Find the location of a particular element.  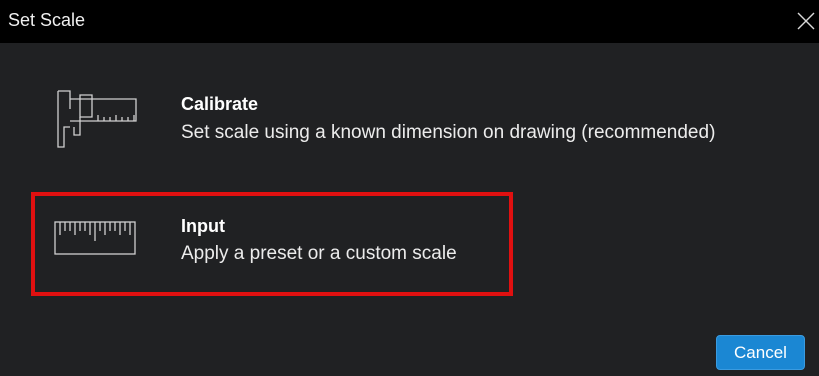

caliper-icon is located at coordinates (97, 119).